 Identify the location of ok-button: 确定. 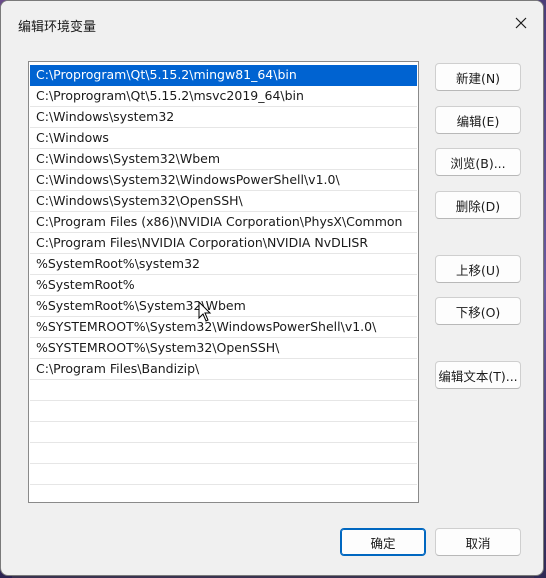
(383, 542).